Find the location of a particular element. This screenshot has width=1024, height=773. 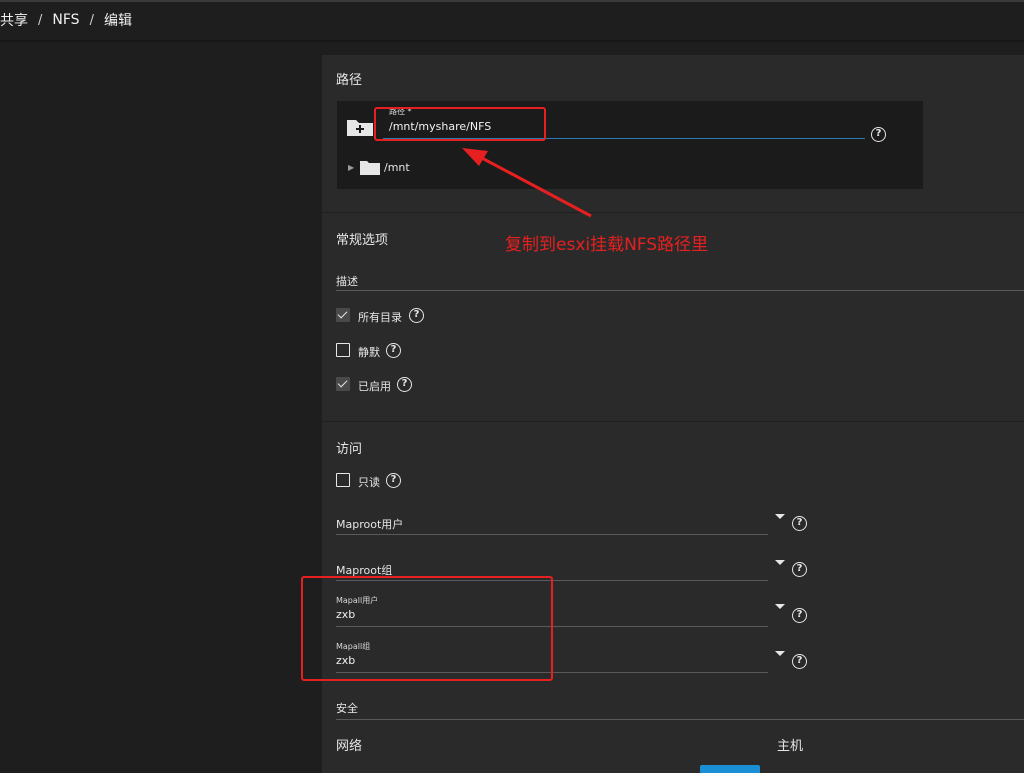

top-border is located at coordinates (512, 1).